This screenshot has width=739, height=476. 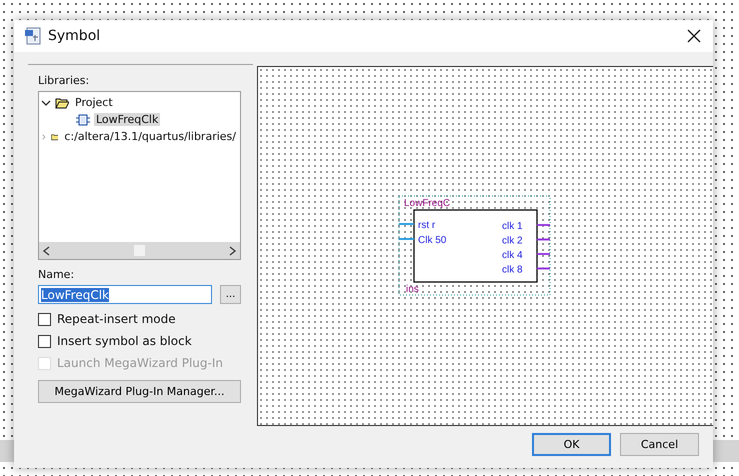 What do you see at coordinates (150, 136) in the screenshot?
I see `tree-item: c:/altera/13.1/quartus/libraries/` at bounding box center [150, 136].